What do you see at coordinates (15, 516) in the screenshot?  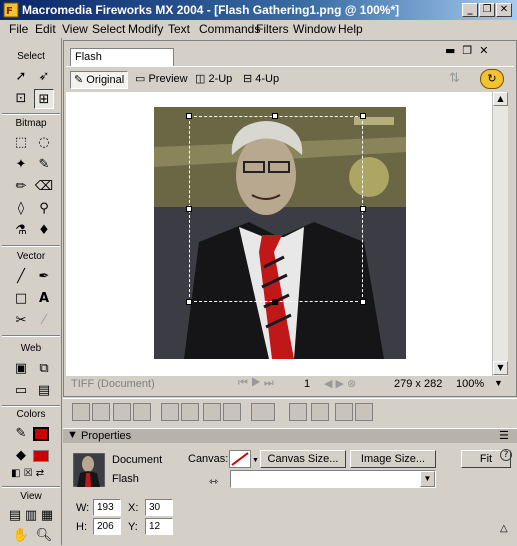 I see `standard-screen-mode-icon: ▤` at bounding box center [15, 516].